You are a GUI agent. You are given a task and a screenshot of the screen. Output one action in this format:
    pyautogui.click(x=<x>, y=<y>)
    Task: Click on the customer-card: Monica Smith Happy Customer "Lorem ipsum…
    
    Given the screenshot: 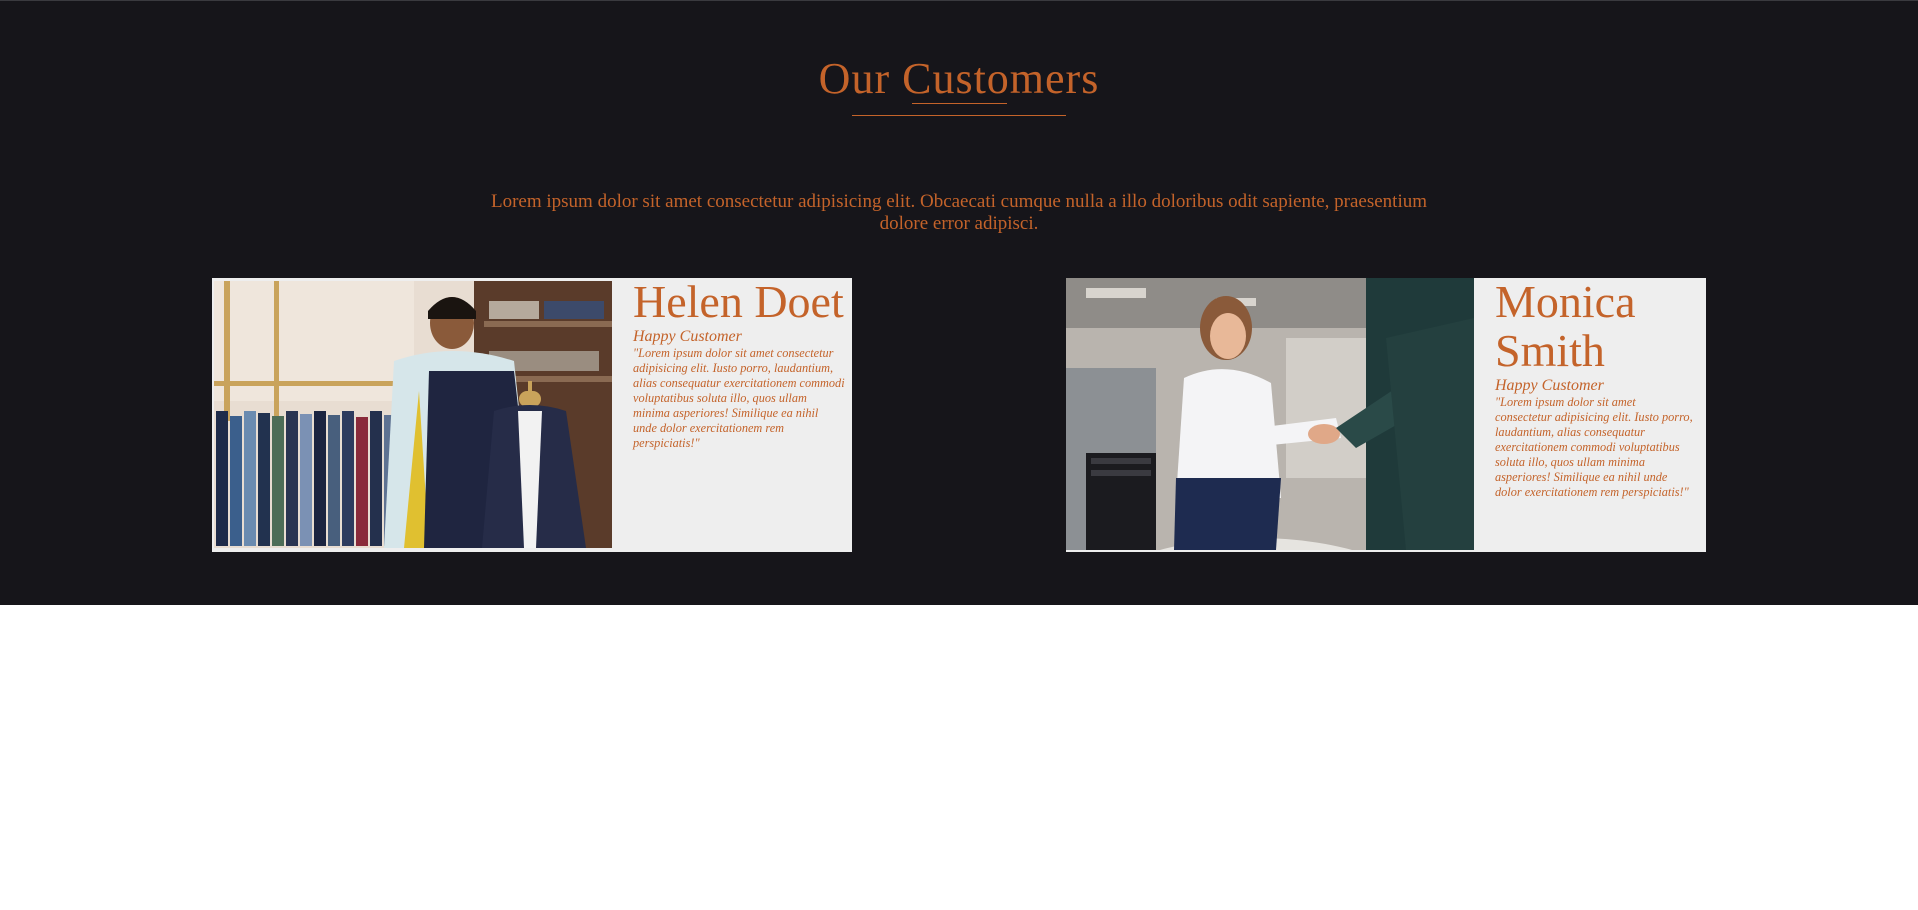 What is the action you would take?
    pyautogui.click(x=1386, y=414)
    